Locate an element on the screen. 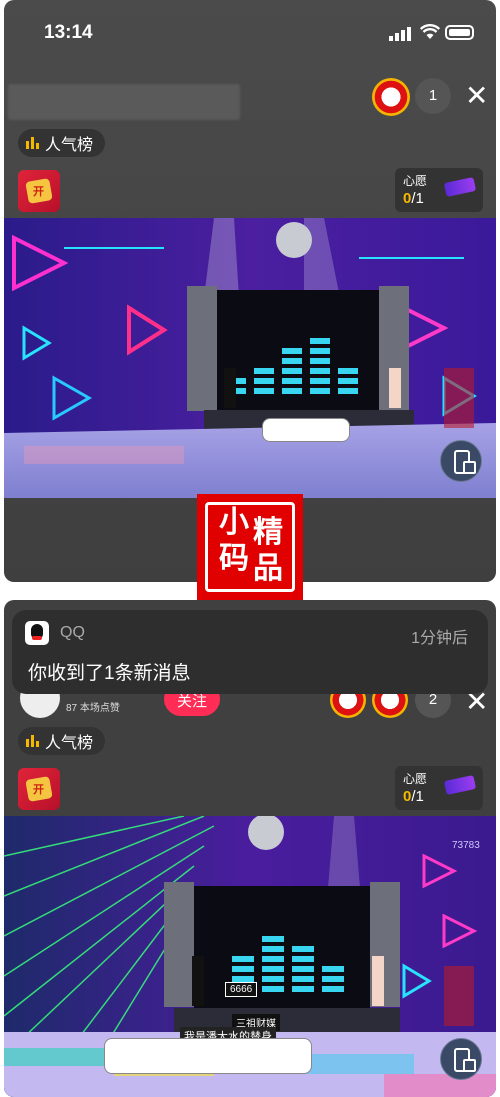 This screenshot has width=500, height=1097. seal-char-4: 品 is located at coordinates (268, 568).